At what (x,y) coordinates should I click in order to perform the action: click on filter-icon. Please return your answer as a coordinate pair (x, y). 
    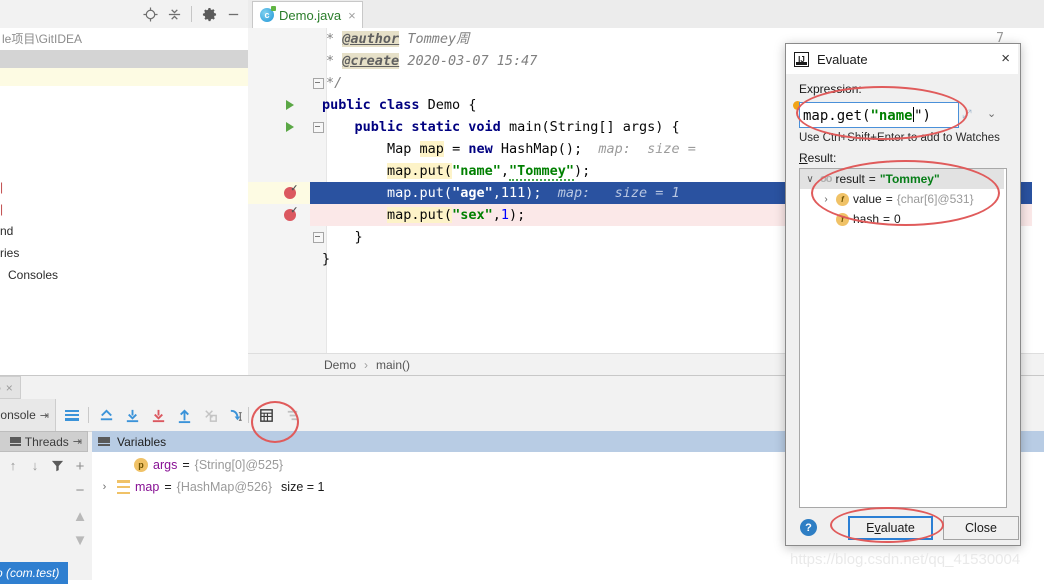
    Looking at the image, I should click on (57, 465).